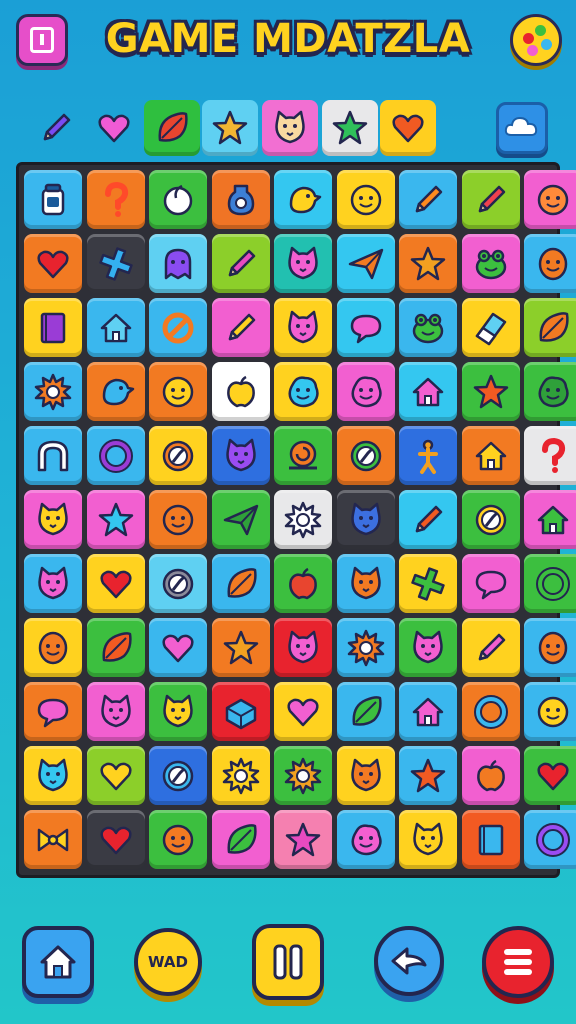  Describe the element at coordinates (42, 40) in the screenshot. I see `exit-button` at that location.